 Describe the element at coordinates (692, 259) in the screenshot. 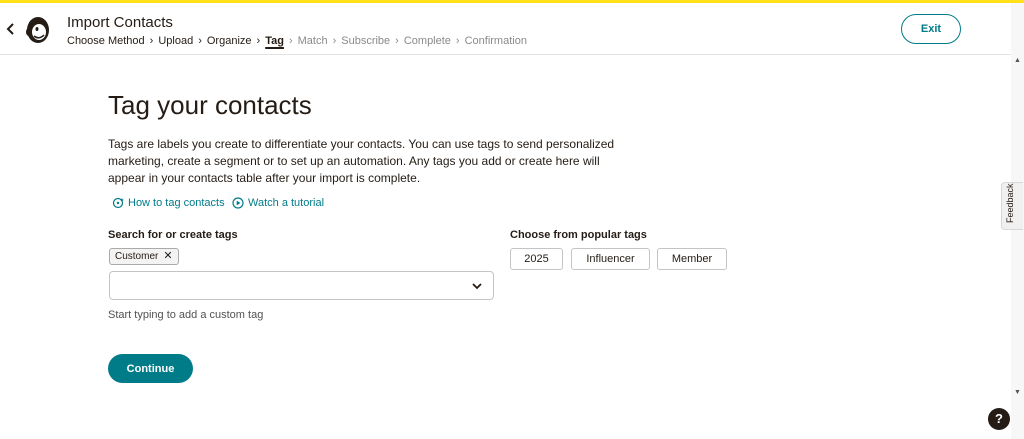

I see `popular-tag-member: Member` at that location.